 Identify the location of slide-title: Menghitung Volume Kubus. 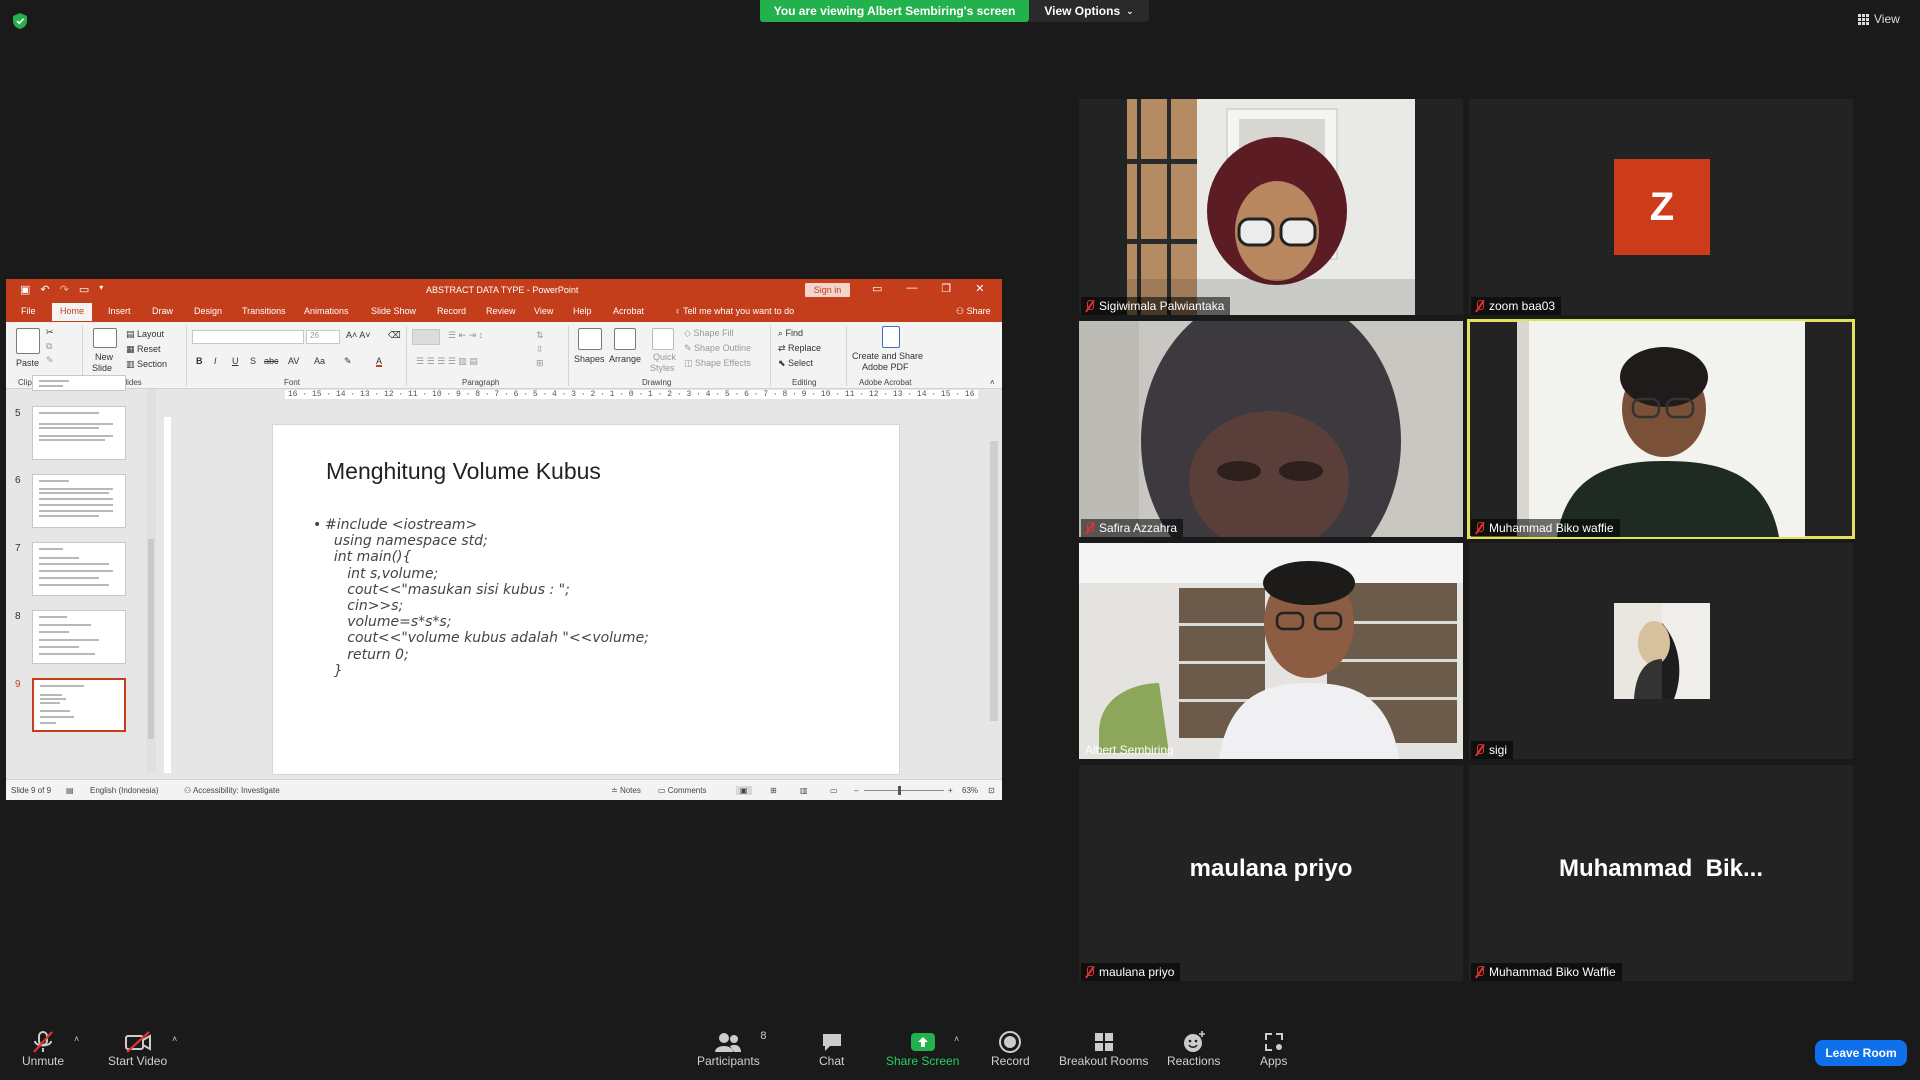
(463, 471).